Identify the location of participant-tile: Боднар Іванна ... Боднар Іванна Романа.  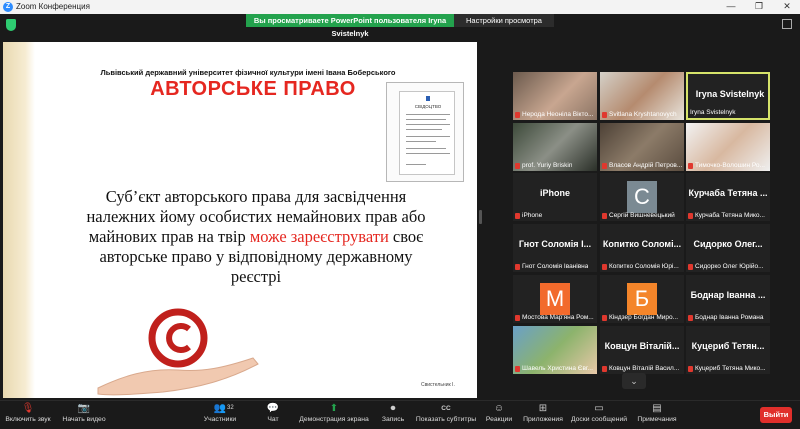
(728, 299).